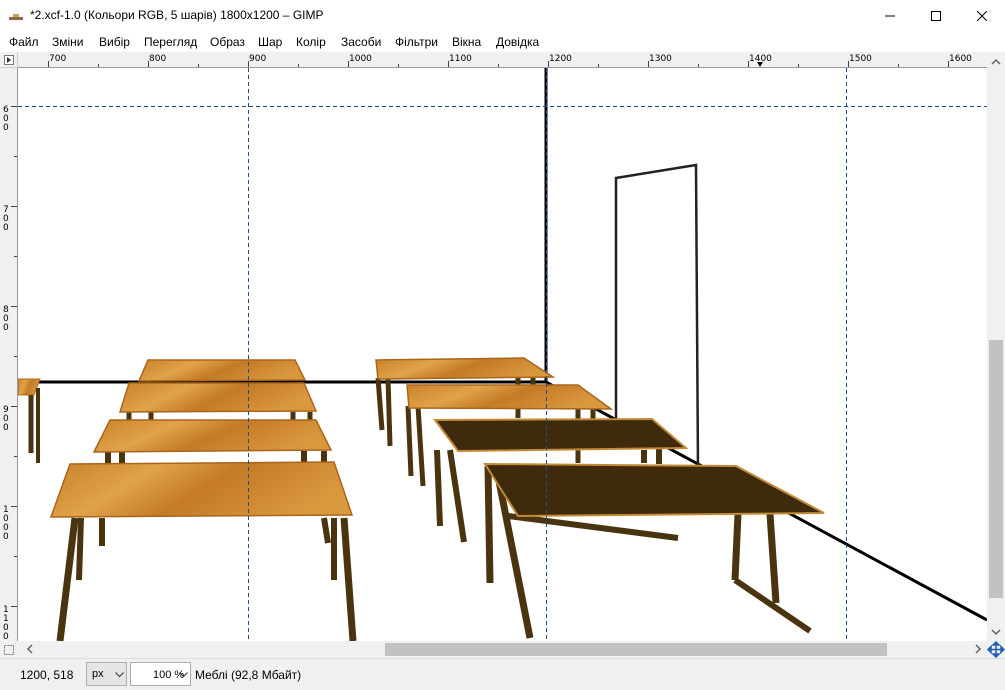 The width and height of the screenshot is (1005, 690). I want to click on horizontal-scrollbar, so click(502, 649).